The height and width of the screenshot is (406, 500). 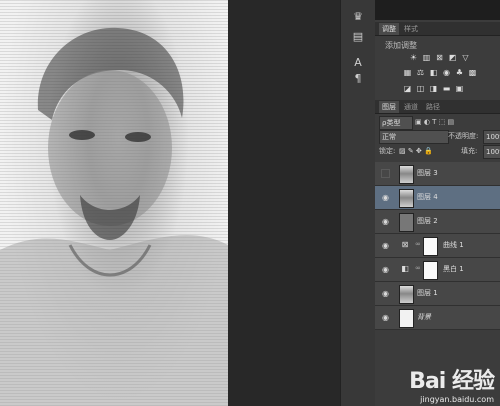 What do you see at coordinates (426, 57) in the screenshot?
I see `levels-icon: ▥` at bounding box center [426, 57].